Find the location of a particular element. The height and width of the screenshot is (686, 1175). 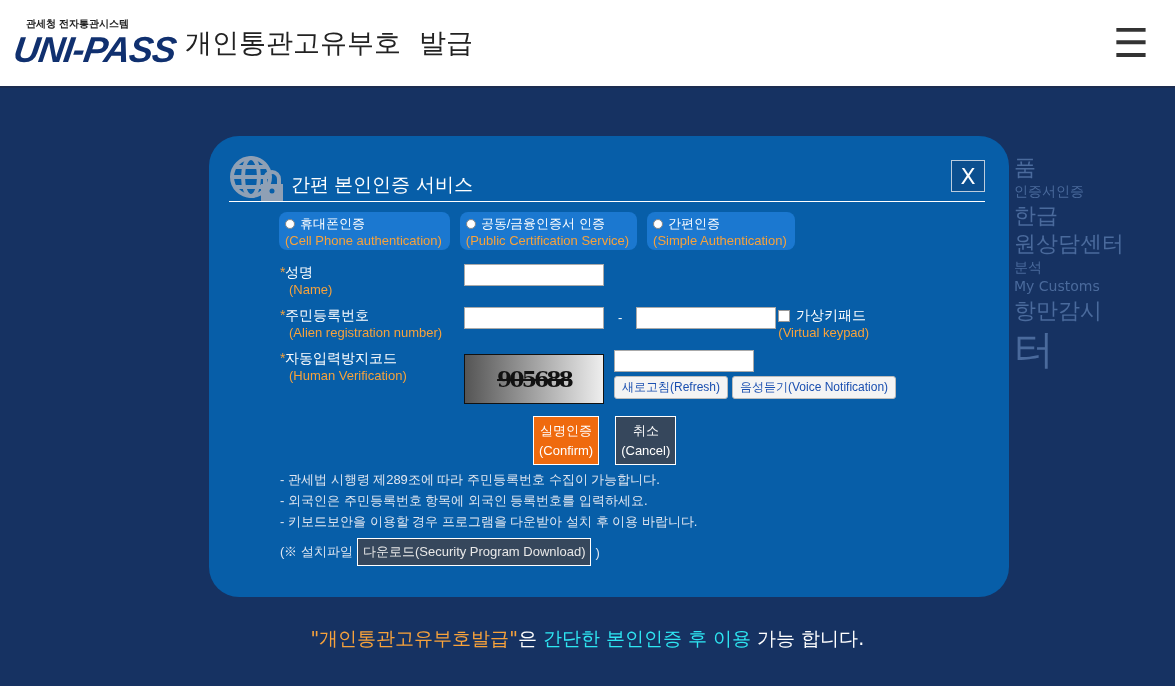

auth-method-tab: 간편인증 (Simple Authentication) is located at coordinates (721, 231).